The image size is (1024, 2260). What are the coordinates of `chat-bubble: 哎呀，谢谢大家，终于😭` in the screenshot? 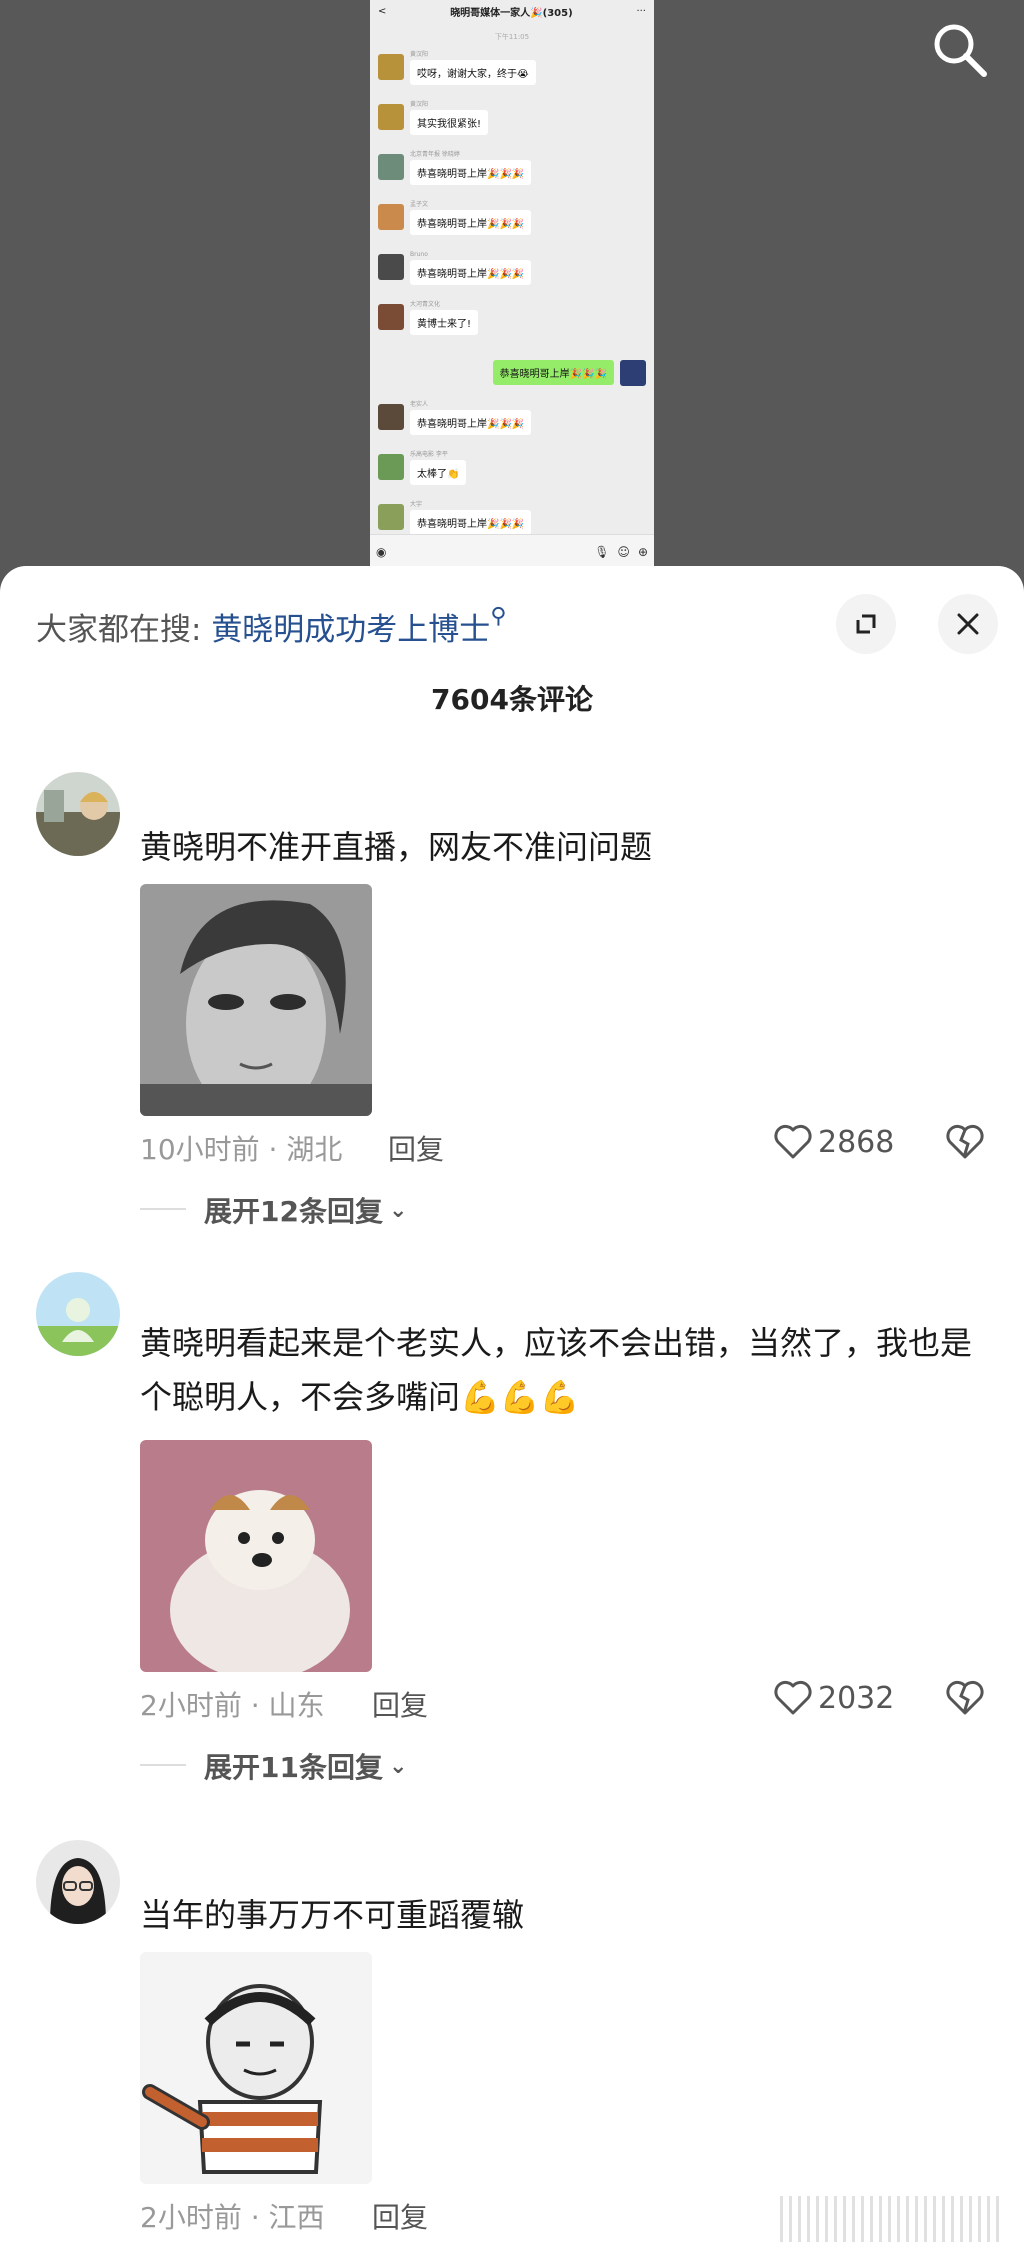 It's located at (473, 72).